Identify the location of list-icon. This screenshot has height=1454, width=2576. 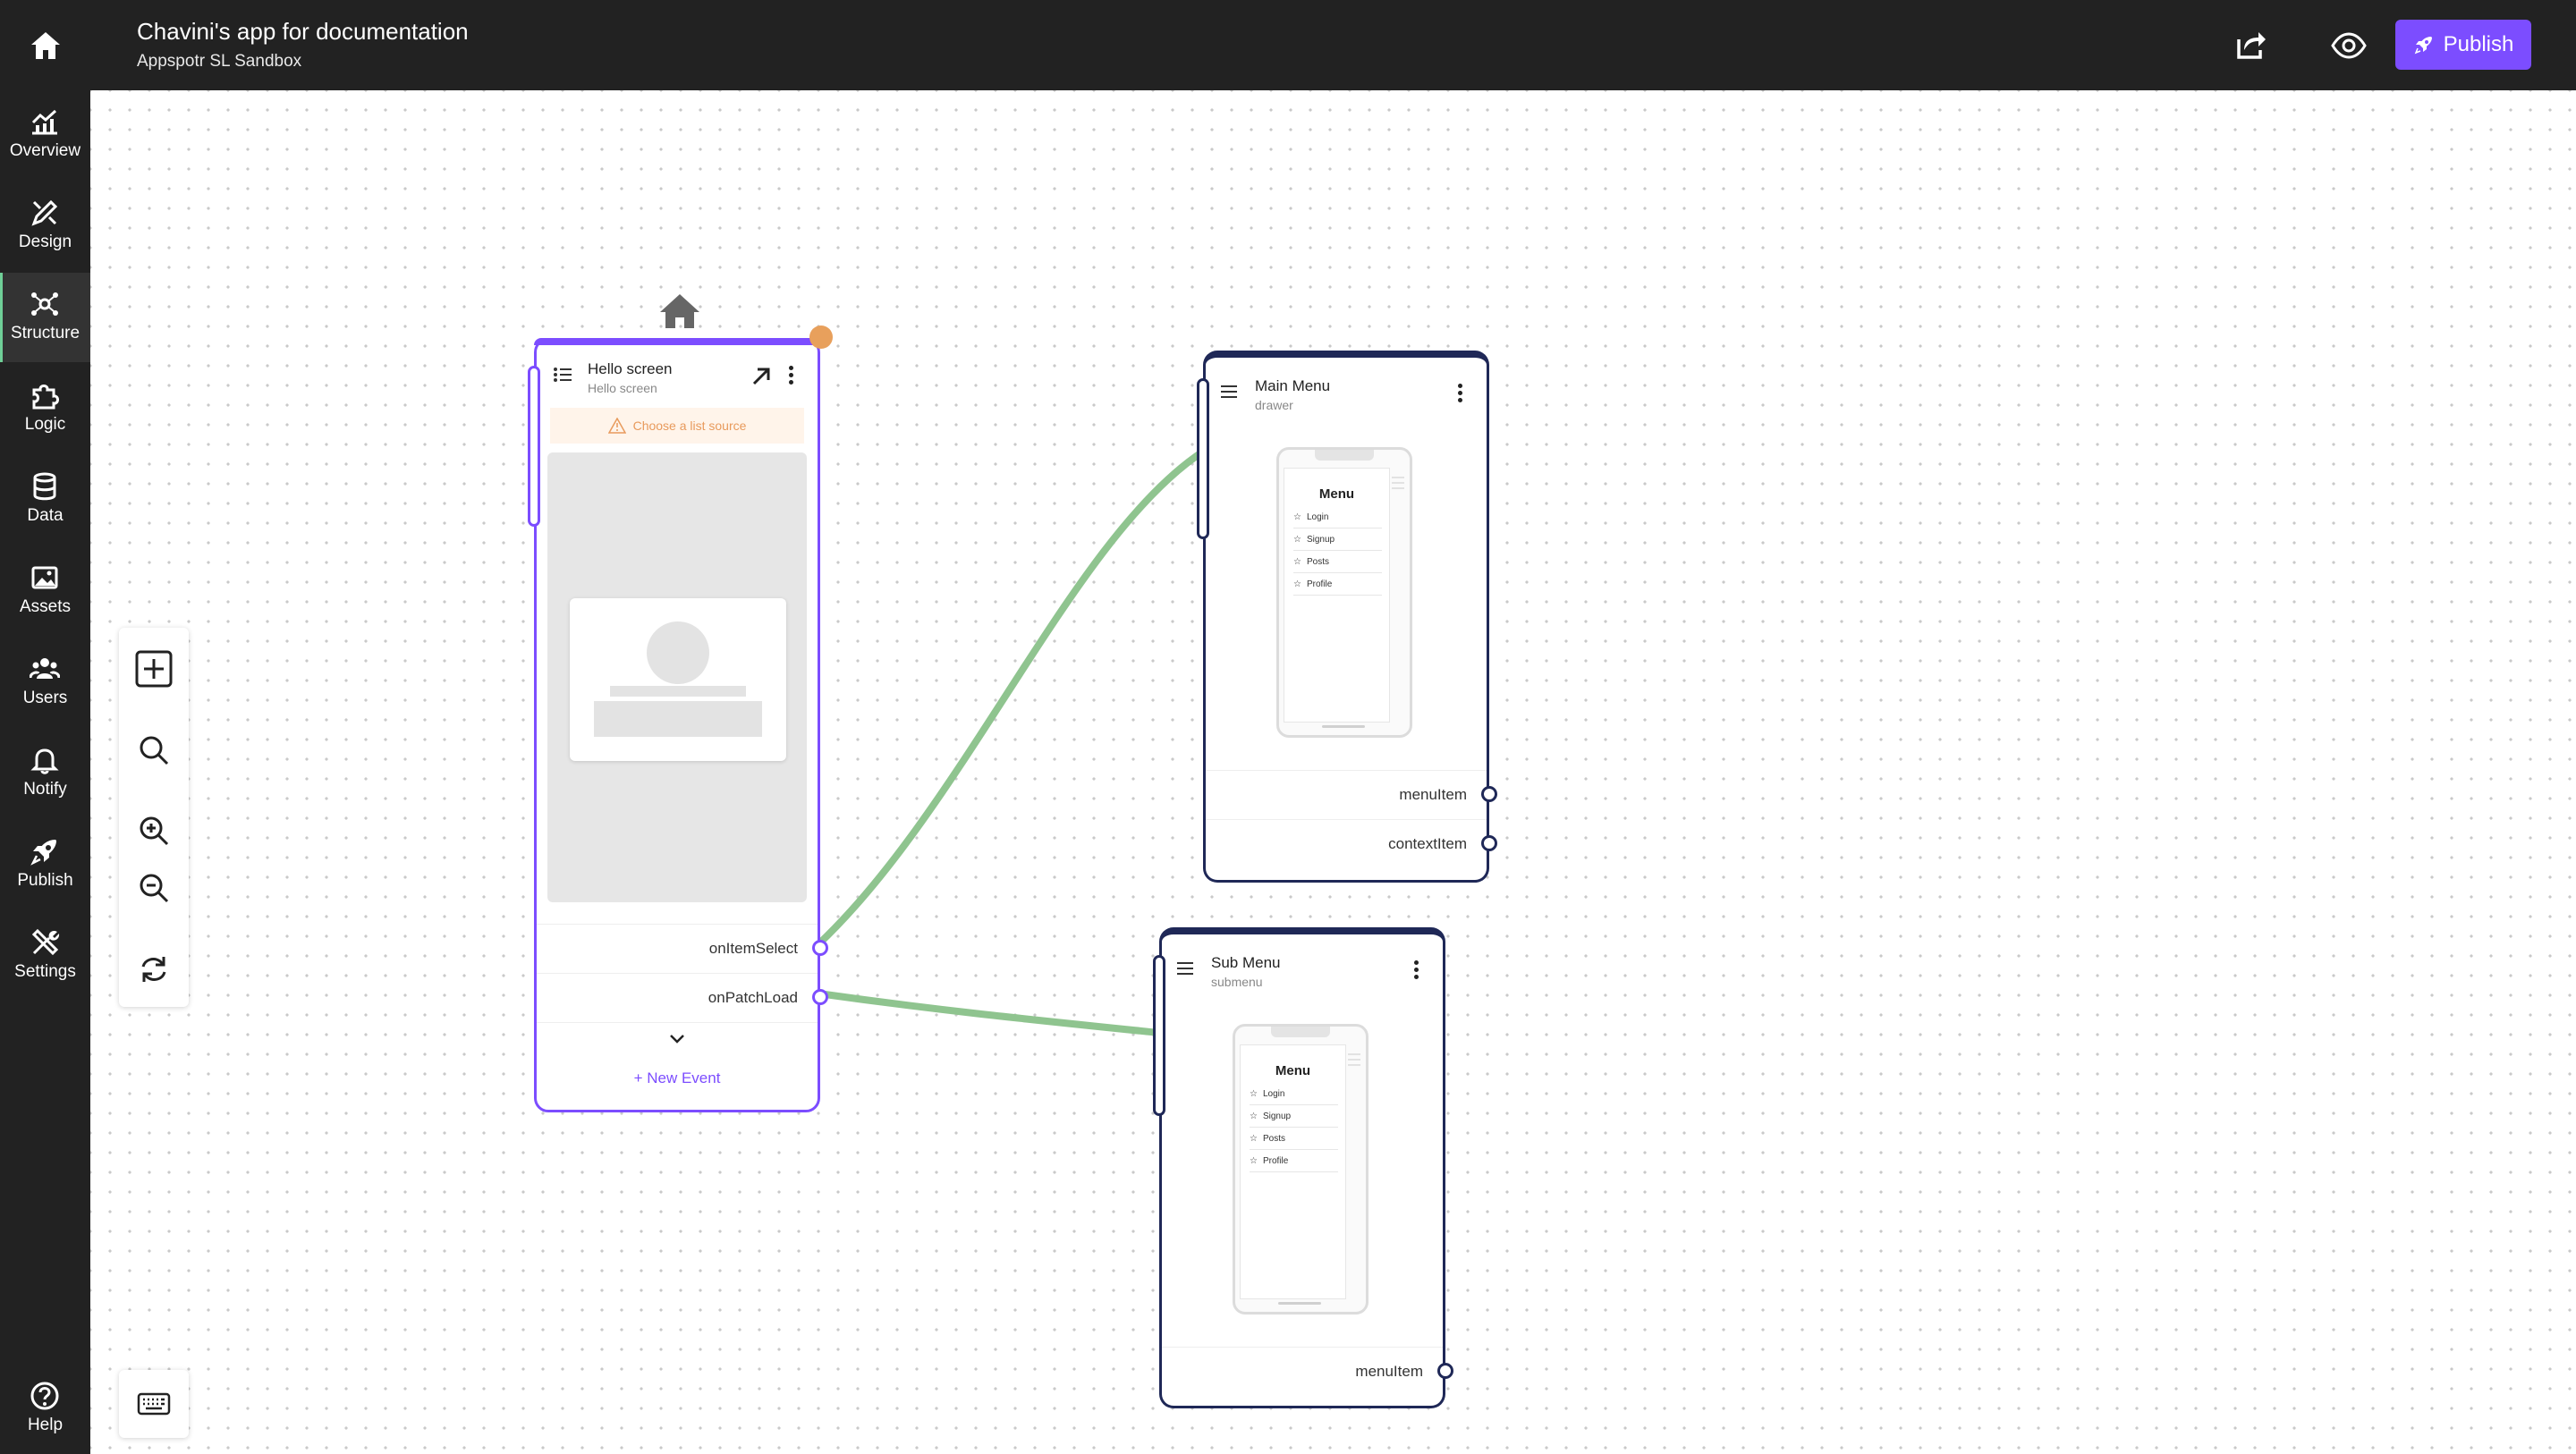
(563, 375).